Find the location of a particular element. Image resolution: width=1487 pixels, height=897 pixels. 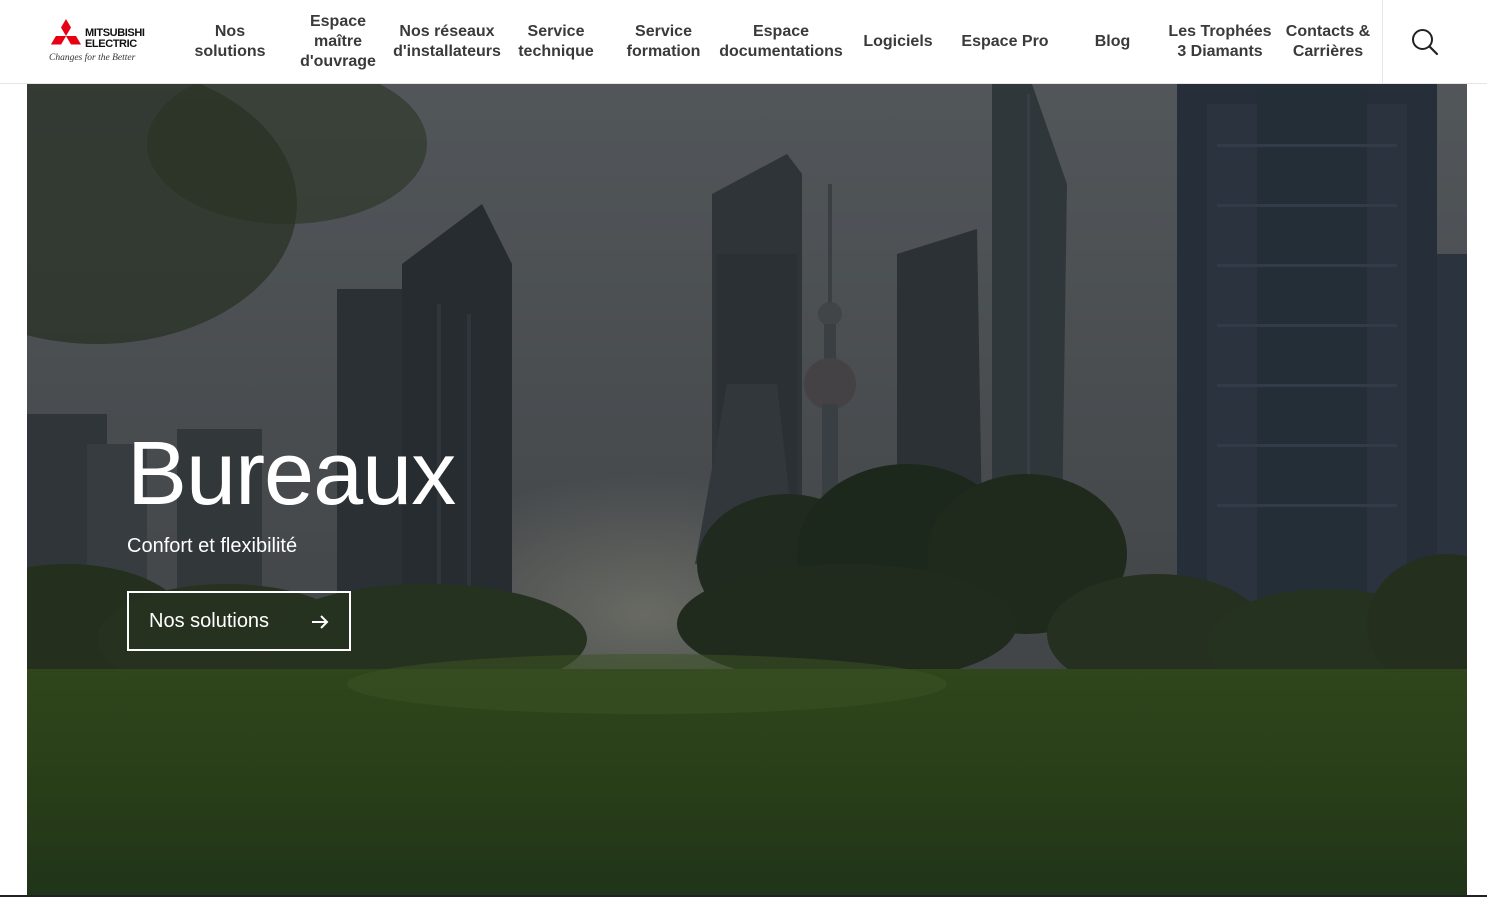

brand-name: MITSUBISHI ELECTRIC is located at coordinates (115, 39).